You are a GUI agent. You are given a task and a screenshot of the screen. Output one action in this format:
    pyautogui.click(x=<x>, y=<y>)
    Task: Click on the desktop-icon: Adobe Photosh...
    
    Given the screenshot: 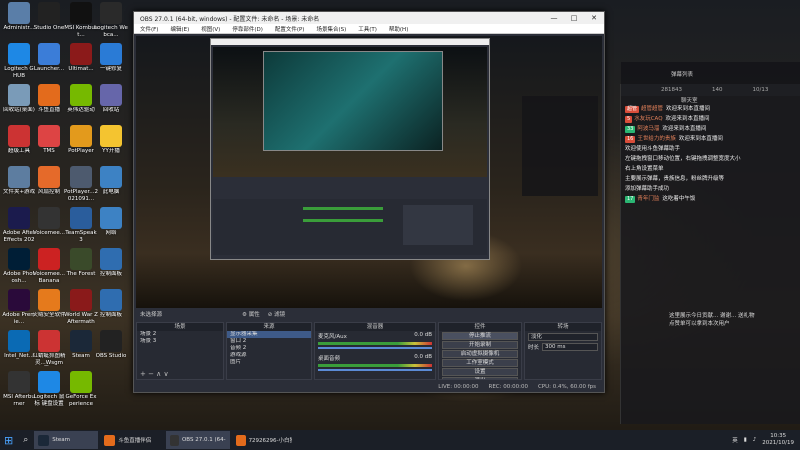 What is the action you would take?
    pyautogui.click(x=19, y=266)
    